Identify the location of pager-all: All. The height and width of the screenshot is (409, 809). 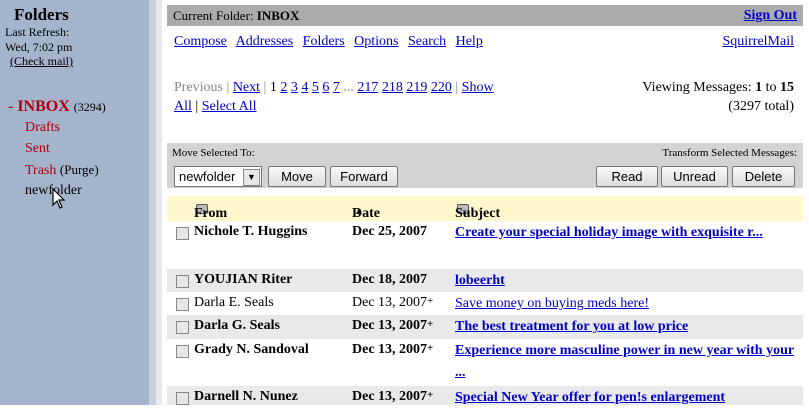
(183, 106).